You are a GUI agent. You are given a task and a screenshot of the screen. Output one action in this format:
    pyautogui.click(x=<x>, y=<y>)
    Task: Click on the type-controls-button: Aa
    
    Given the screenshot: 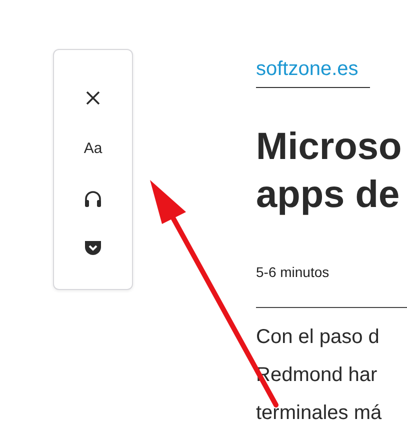 What is the action you would take?
    pyautogui.click(x=93, y=148)
    